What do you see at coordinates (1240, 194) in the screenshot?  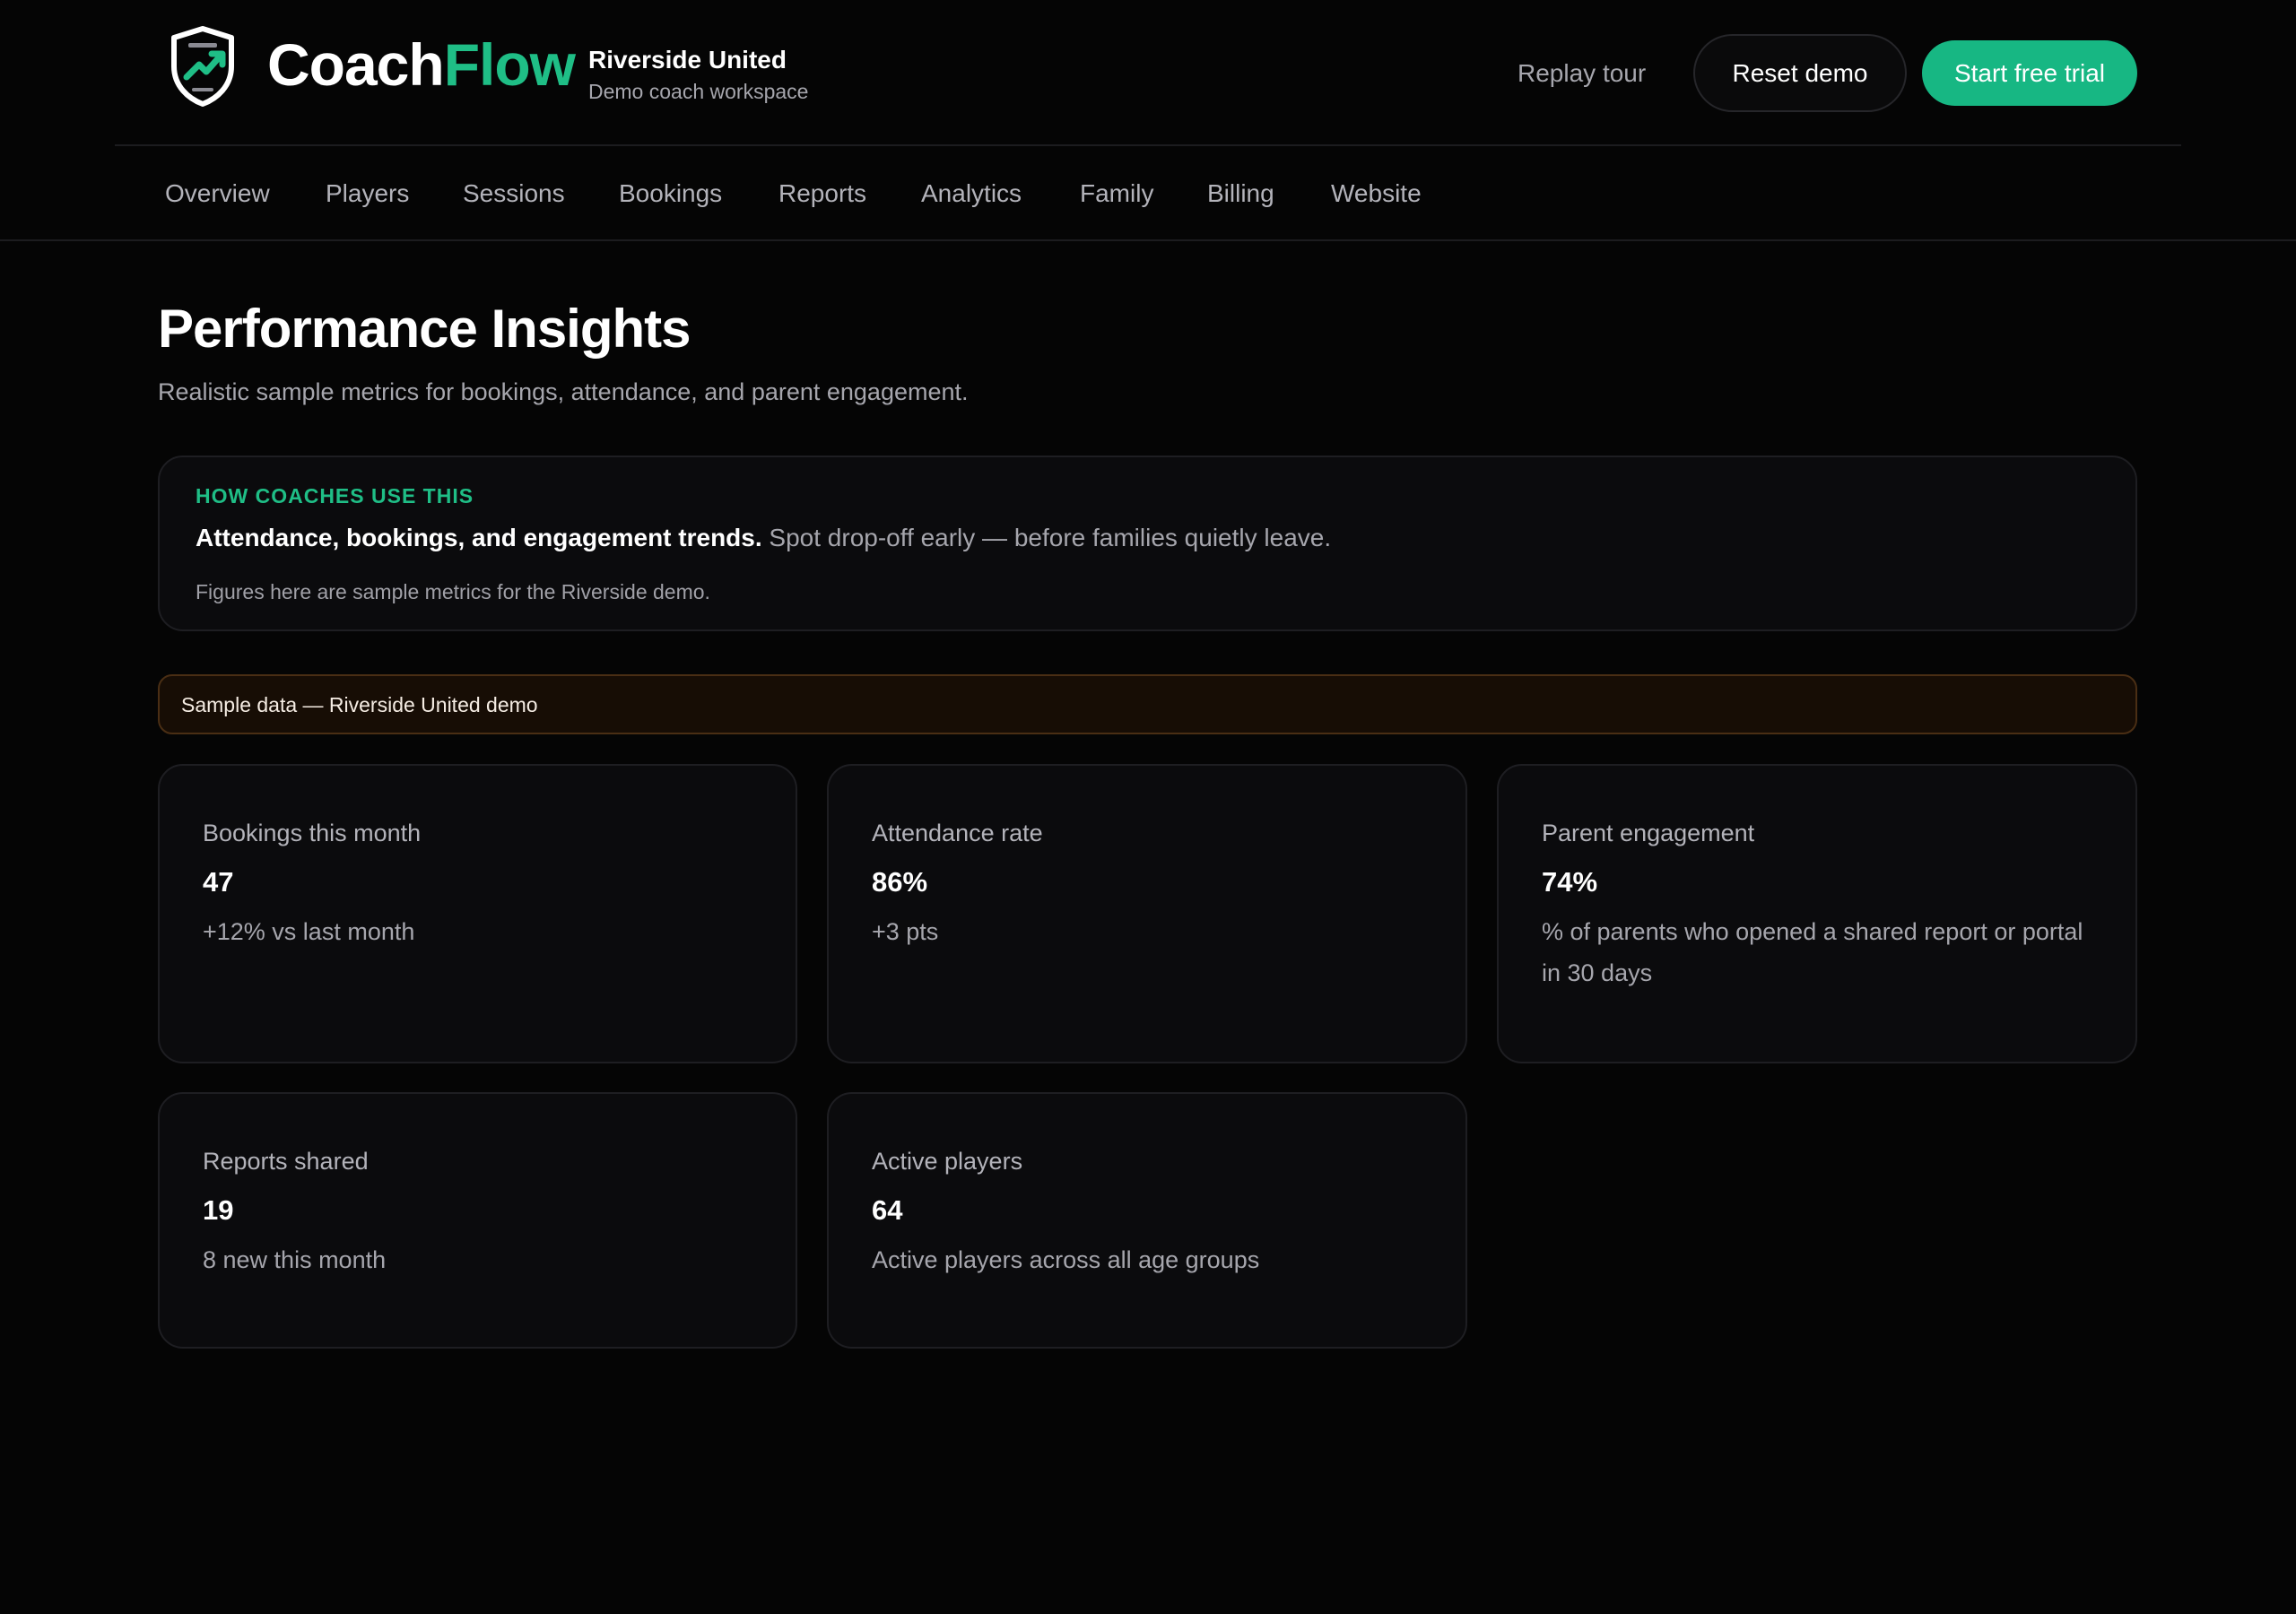 I see `nav-billing: Billing` at bounding box center [1240, 194].